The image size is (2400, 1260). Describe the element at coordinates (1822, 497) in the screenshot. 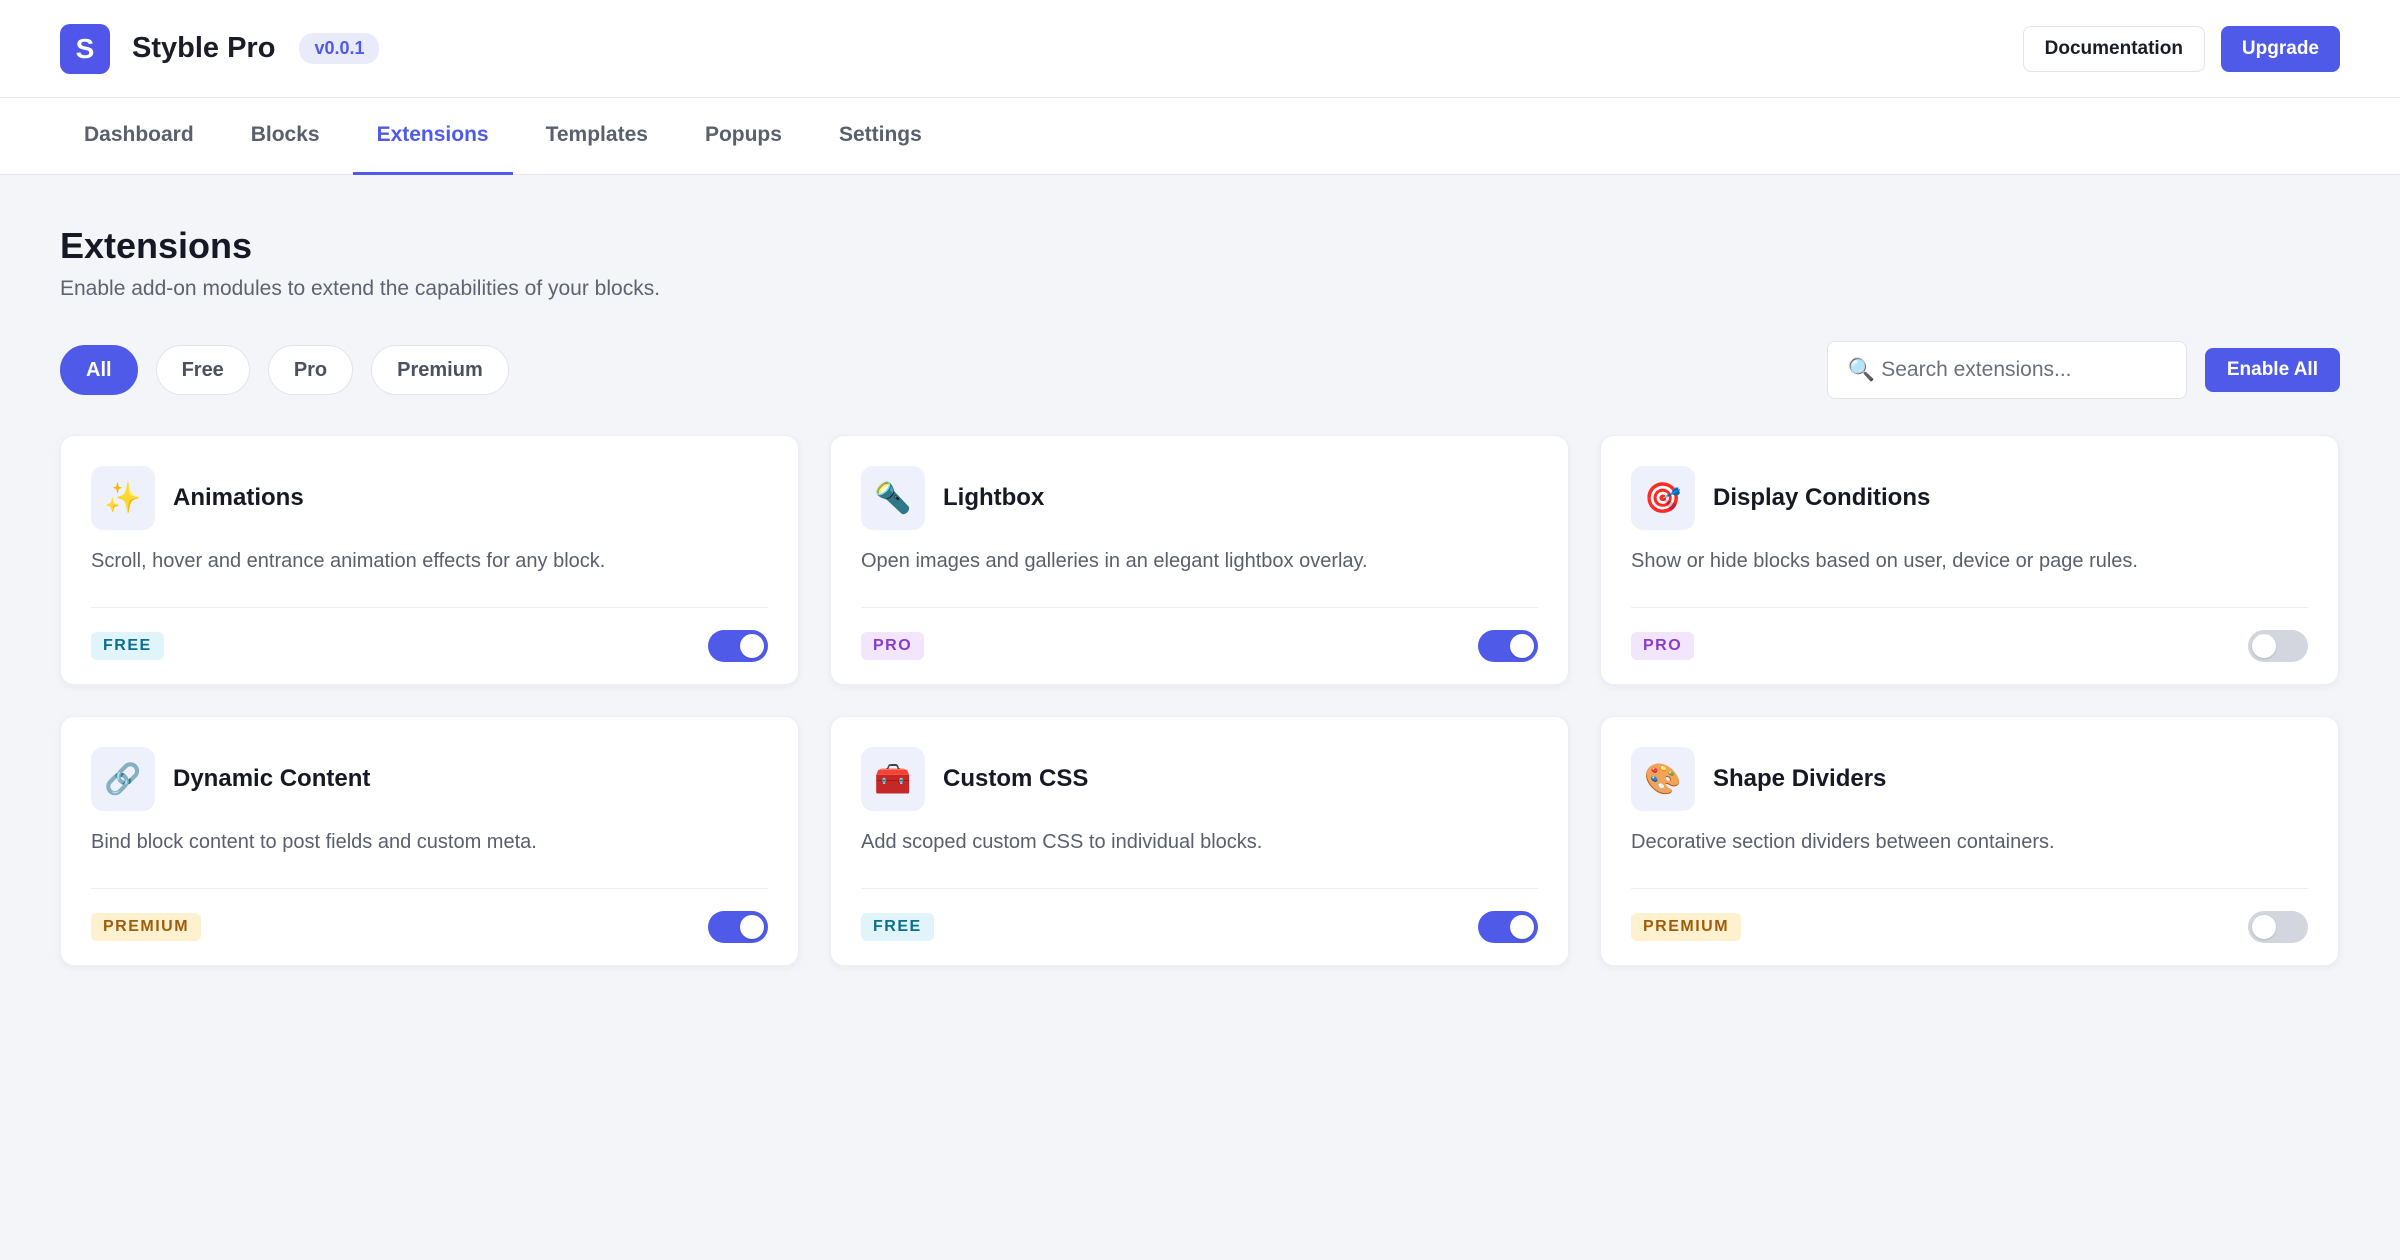

I see `extension-name: Display Conditions` at that location.